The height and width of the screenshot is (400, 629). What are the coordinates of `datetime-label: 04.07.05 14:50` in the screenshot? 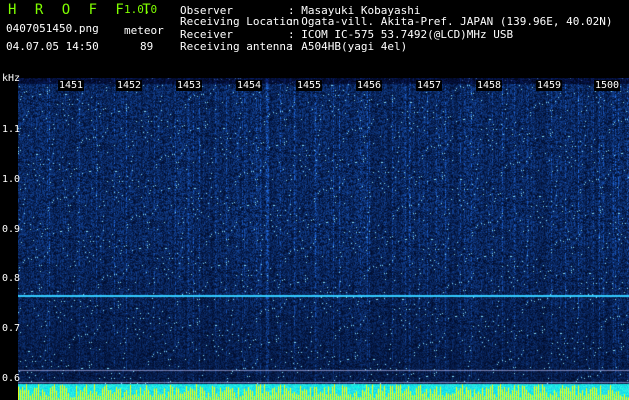 It's located at (52, 46).